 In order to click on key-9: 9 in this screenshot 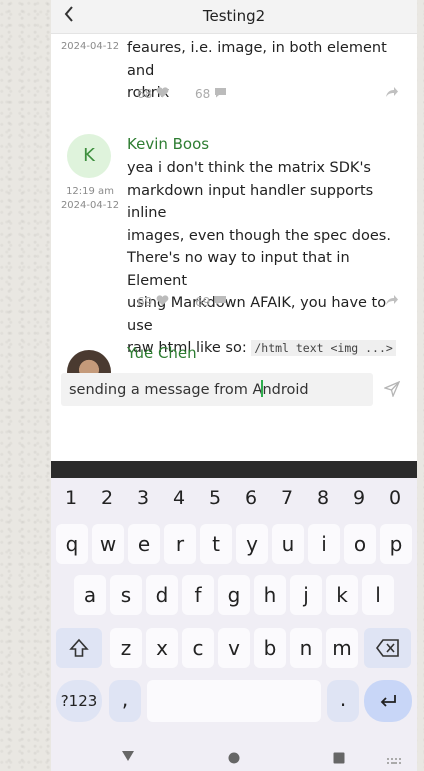, I will do `click(359, 498)`.